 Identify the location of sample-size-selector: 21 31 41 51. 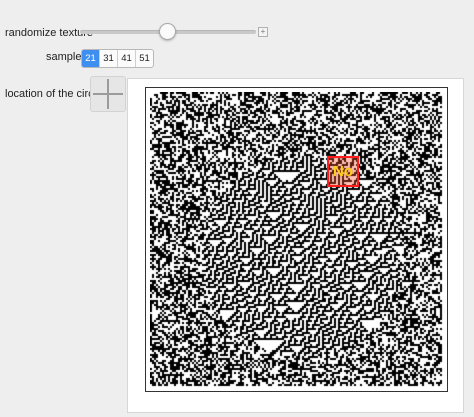
(117, 58).